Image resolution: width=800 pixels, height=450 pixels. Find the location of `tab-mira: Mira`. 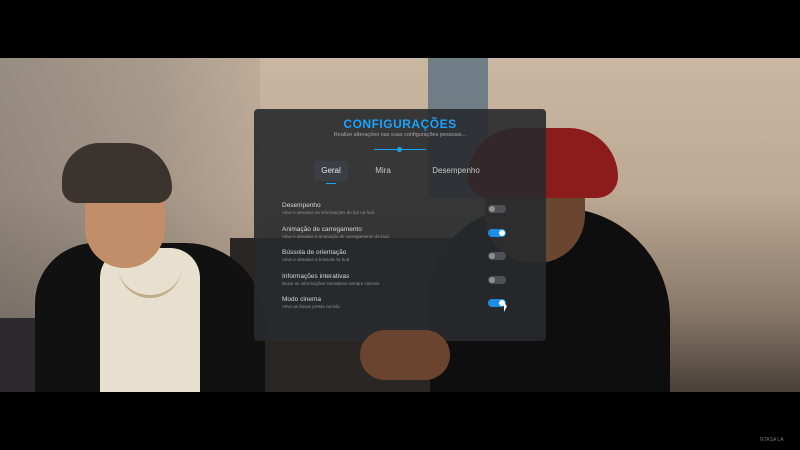

tab-mira: Mira is located at coordinates (383, 171).